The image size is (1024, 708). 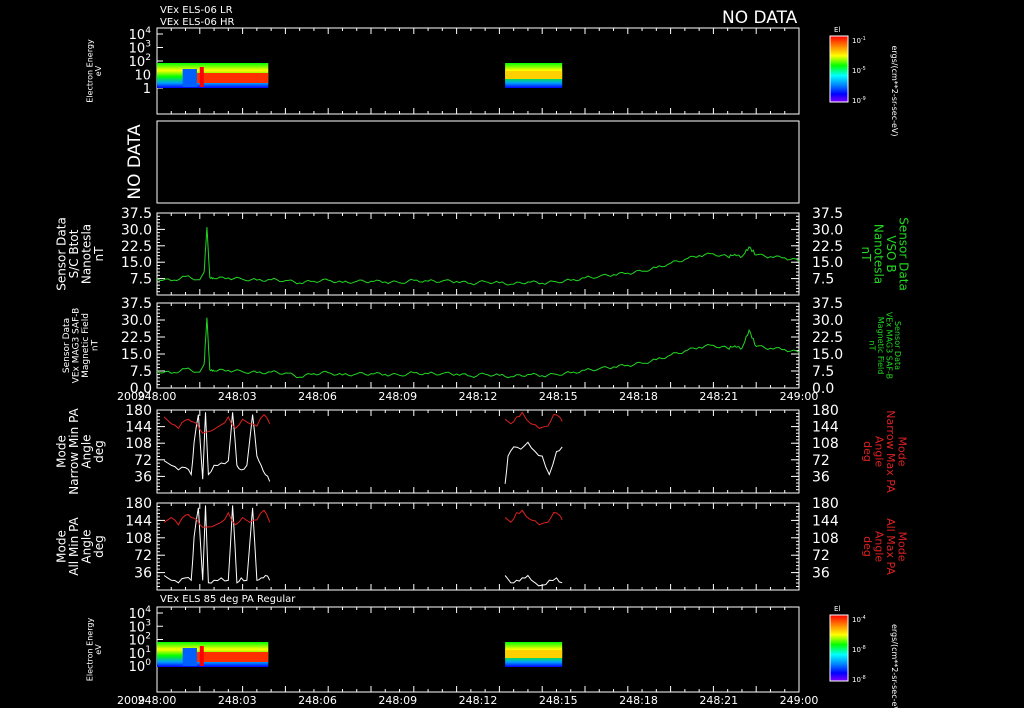 What do you see at coordinates (197, 22) in the screenshot?
I see `header-line2: VEx ELS-06 HR` at bounding box center [197, 22].